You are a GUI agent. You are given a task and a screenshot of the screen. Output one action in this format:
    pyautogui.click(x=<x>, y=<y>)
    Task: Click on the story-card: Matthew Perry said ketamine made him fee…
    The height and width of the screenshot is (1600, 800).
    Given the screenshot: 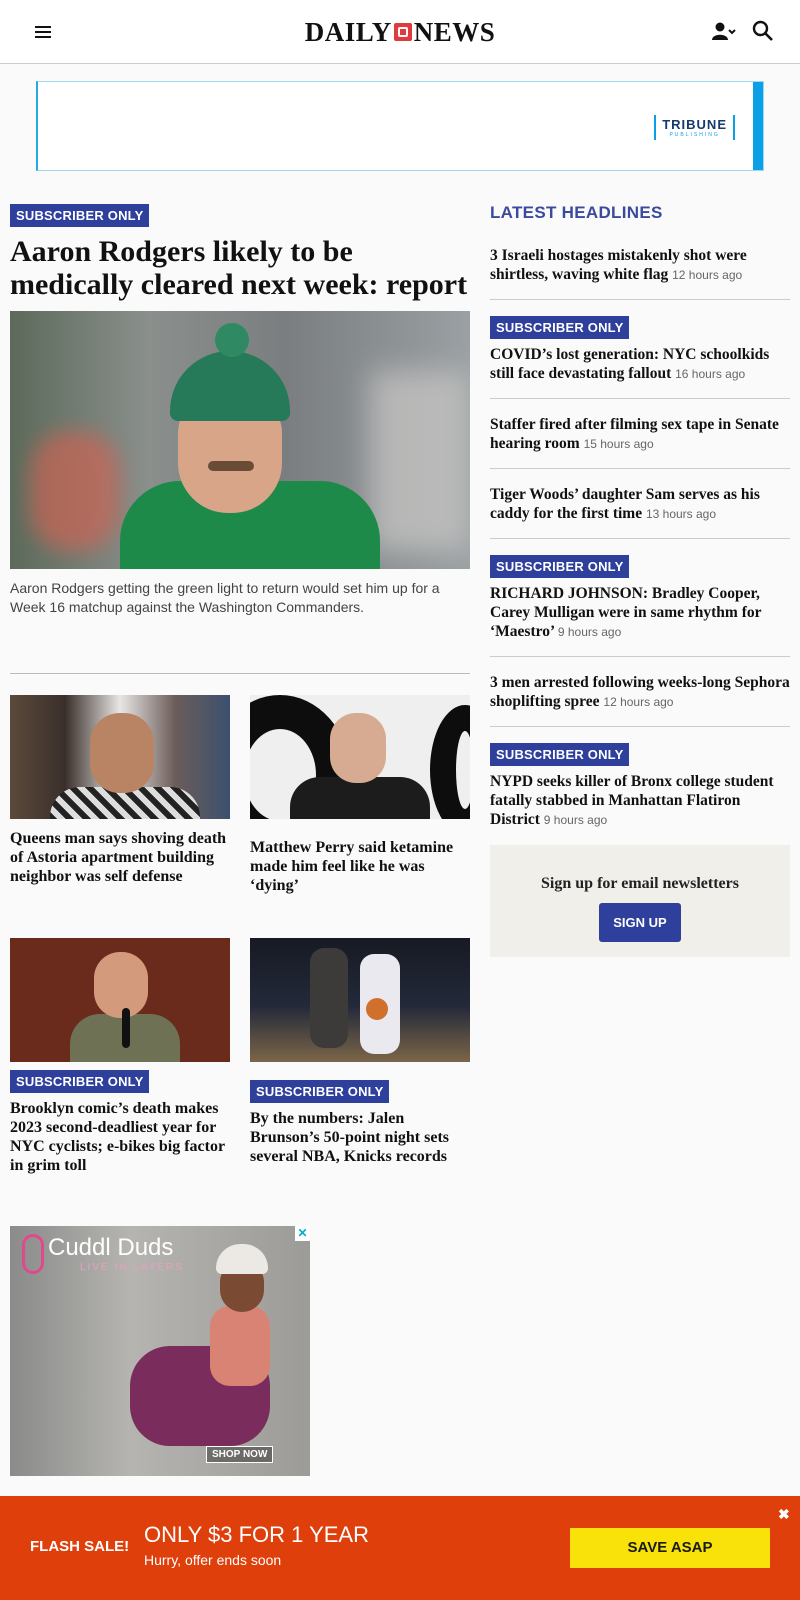 What is the action you would take?
    pyautogui.click(x=360, y=795)
    